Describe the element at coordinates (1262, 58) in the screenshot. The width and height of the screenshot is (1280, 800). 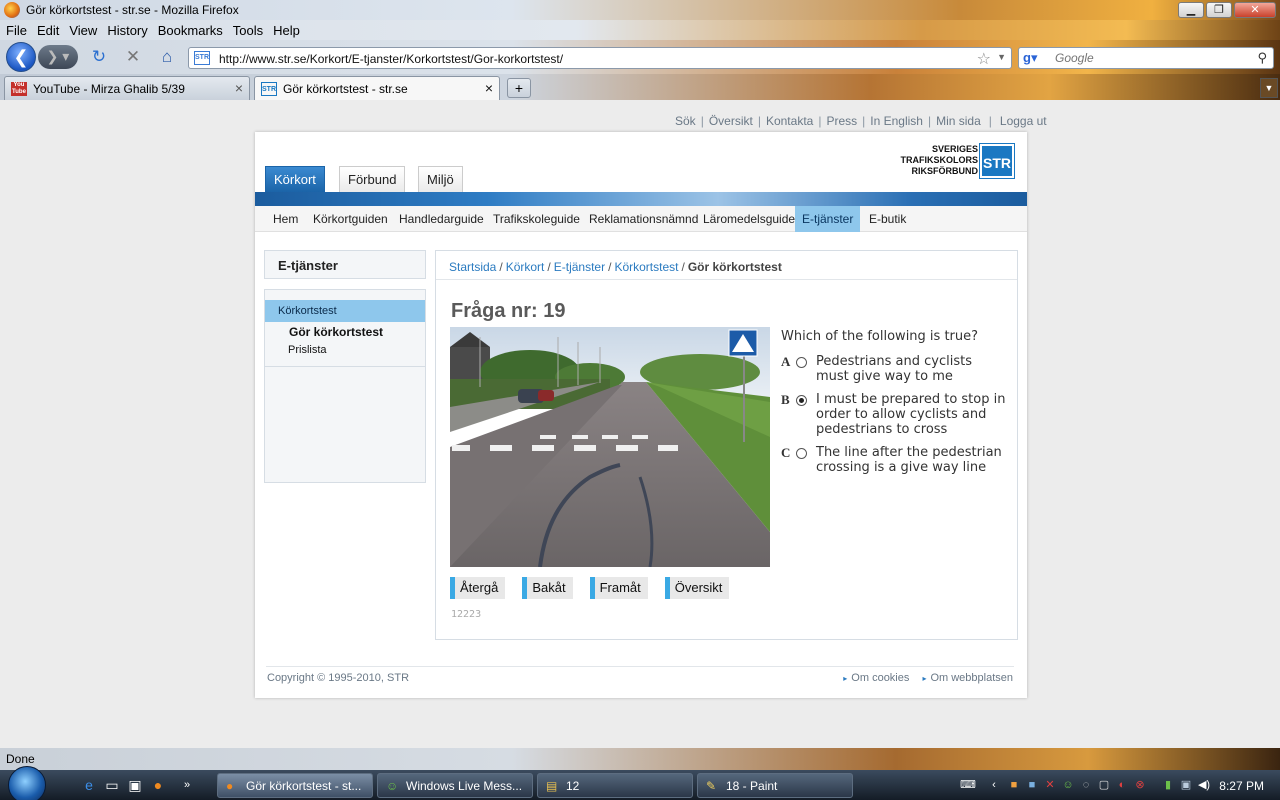
I see `search-magnifier-icon: ⚲` at that location.